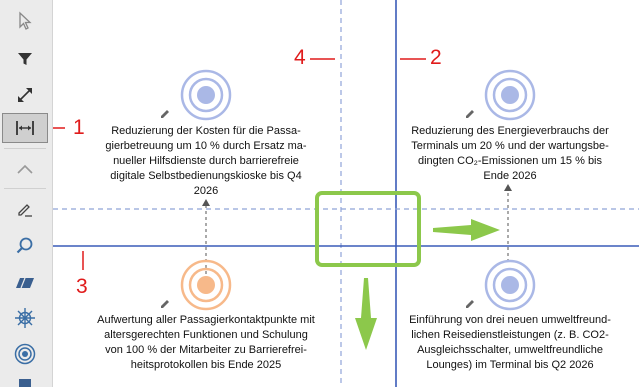 Image resolution: width=639 pixels, height=387 pixels. What do you see at coordinates (25, 354) in the screenshot?
I see `target-icon` at bounding box center [25, 354].